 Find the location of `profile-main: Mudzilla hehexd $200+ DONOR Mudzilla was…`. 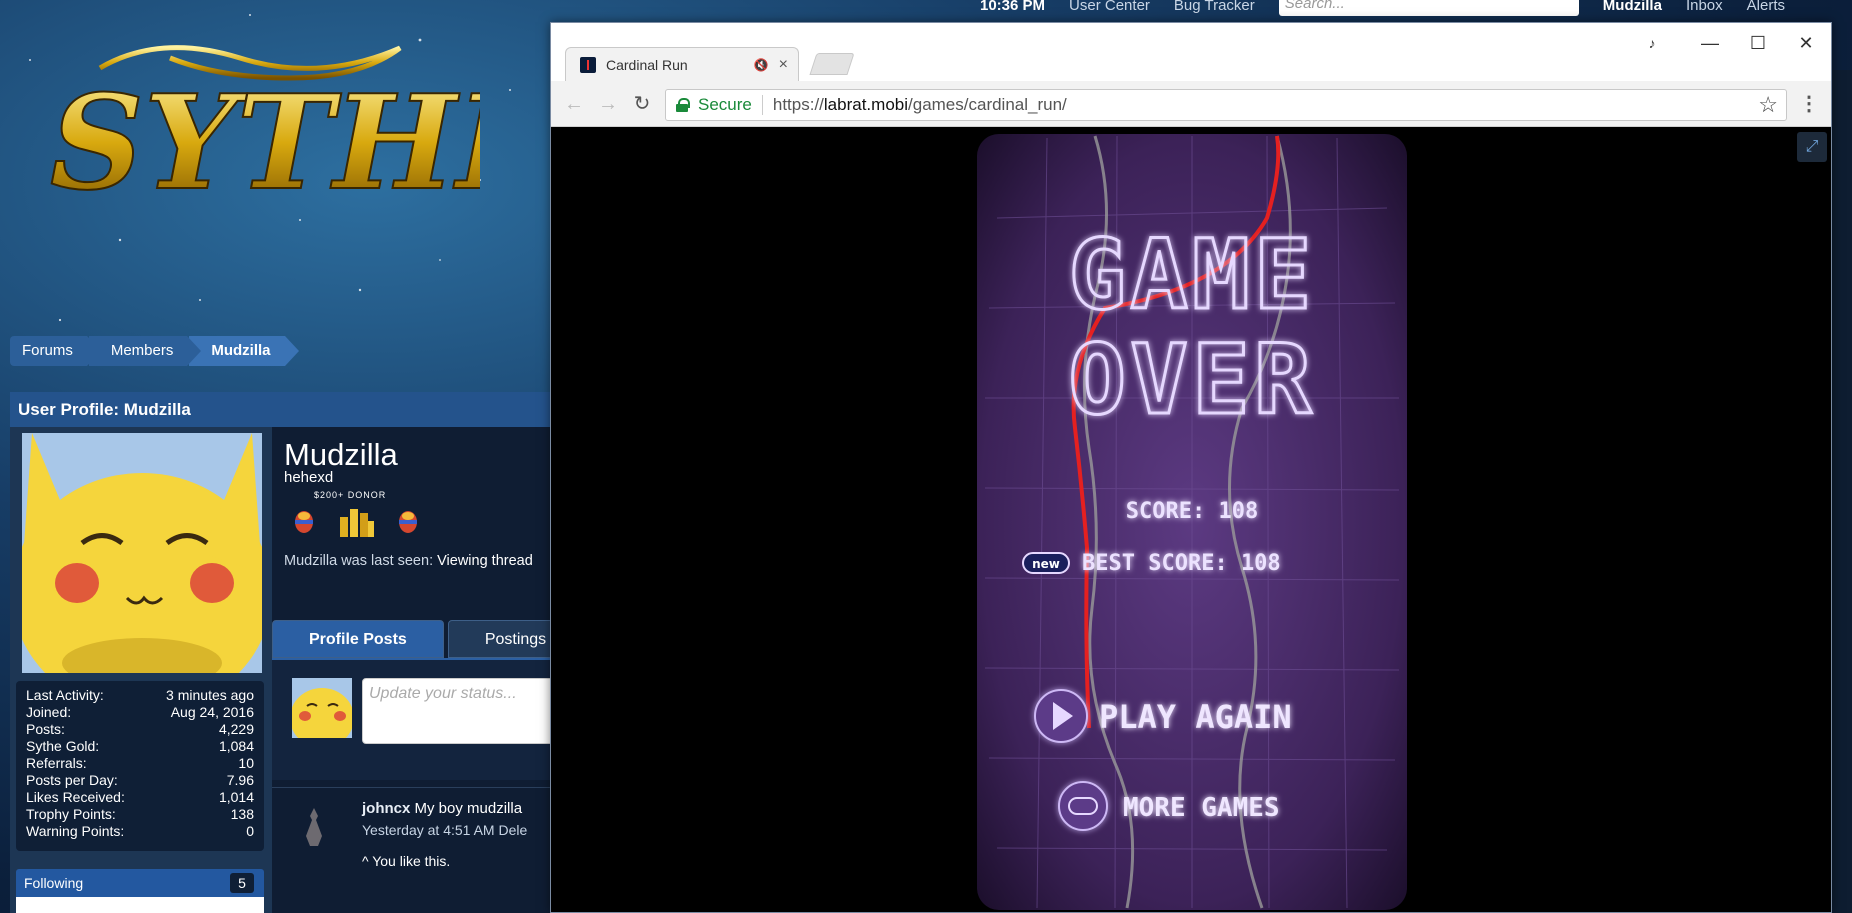

profile-main: Mudzilla hehexd $200+ DONOR Mudzilla was… is located at coordinates (437, 670).